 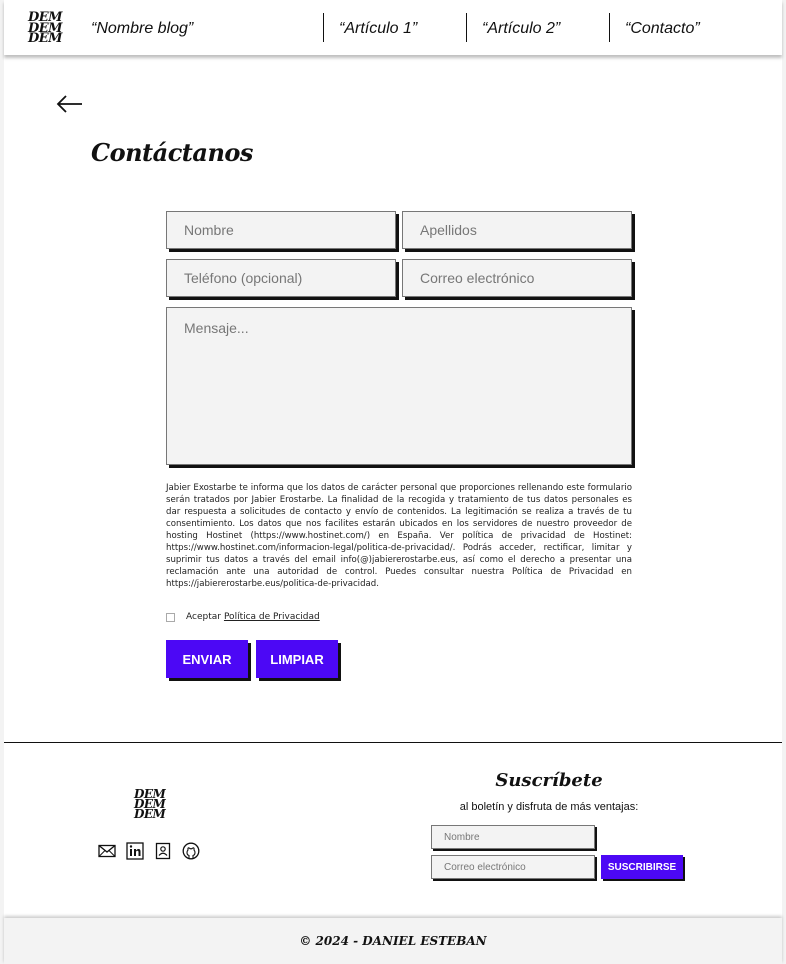 I want to click on privacy-consent: Aceptar Política de Privacidad, so click(x=243, y=617).